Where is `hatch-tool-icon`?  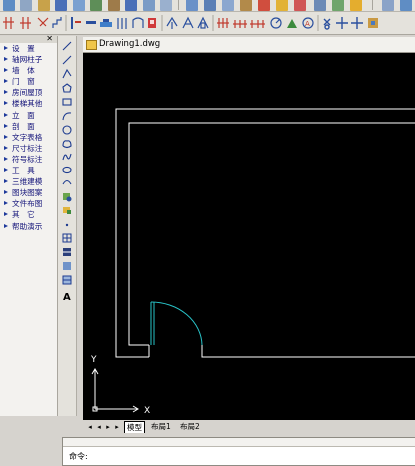
hatch-tool-icon is located at coordinates (67, 238).